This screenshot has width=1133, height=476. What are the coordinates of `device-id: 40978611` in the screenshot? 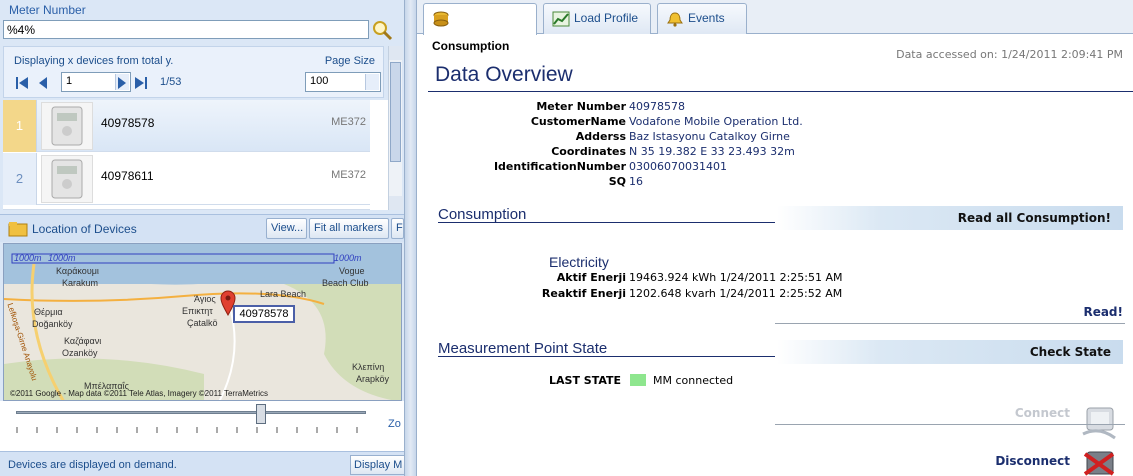 It's located at (127, 176).